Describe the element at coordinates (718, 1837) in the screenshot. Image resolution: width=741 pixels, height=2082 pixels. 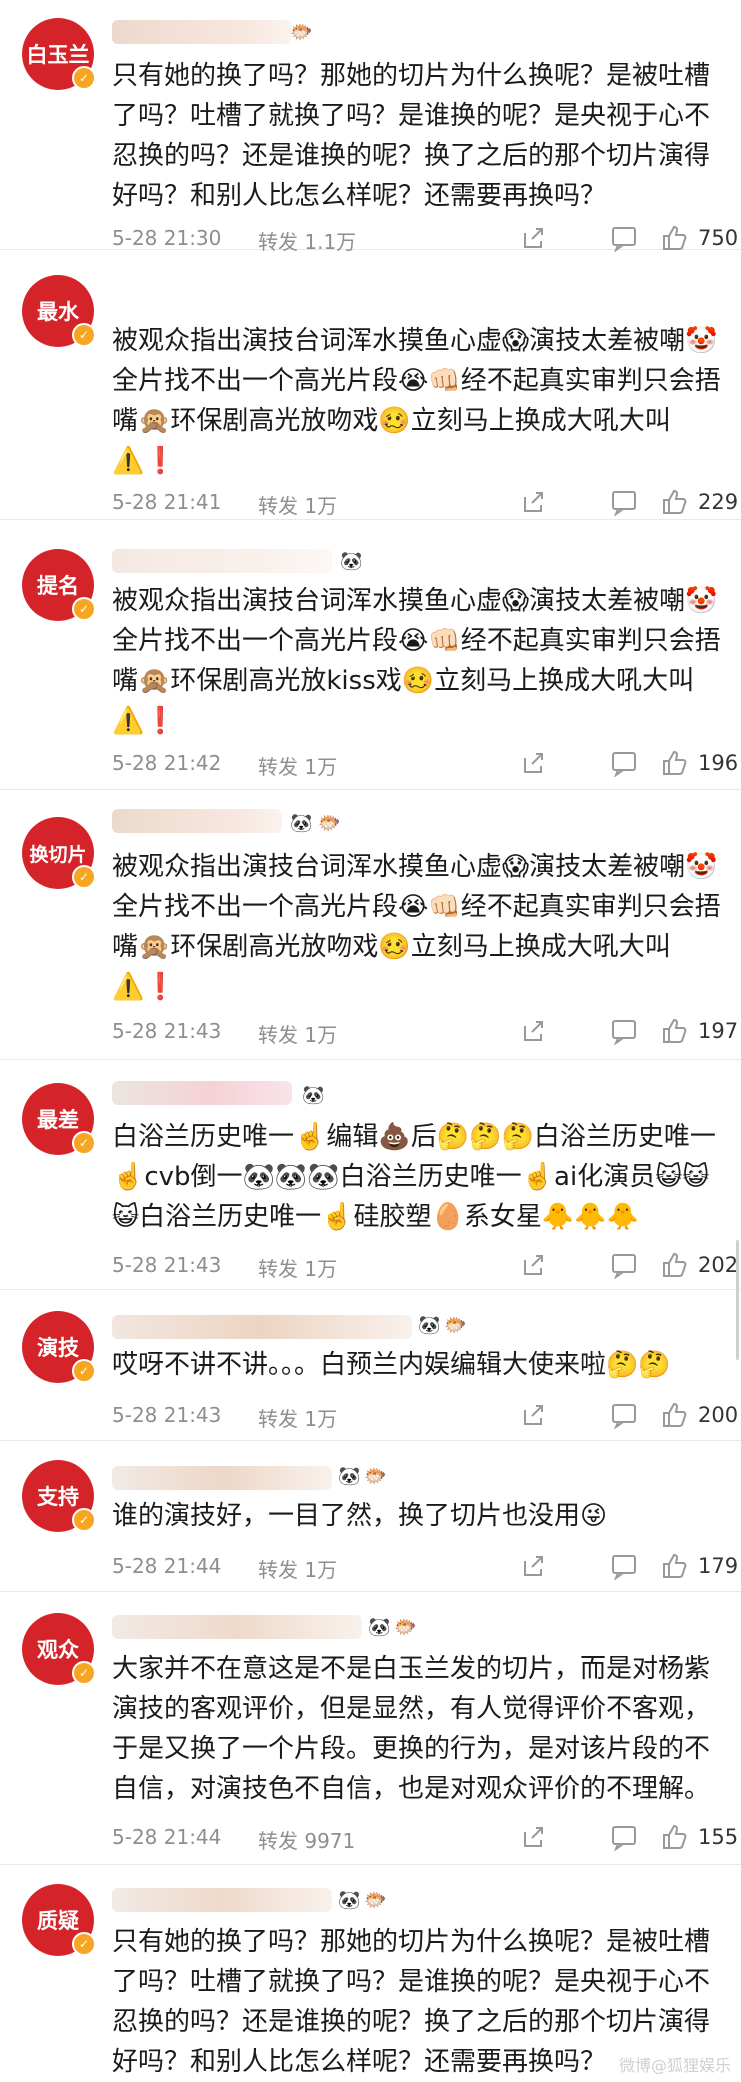
I see `like-count: 155` at that location.